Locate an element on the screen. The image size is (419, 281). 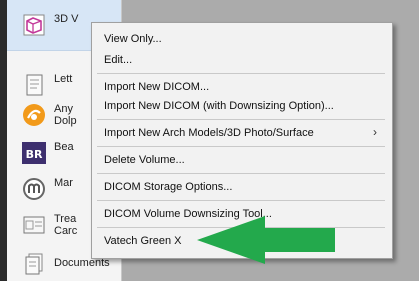
sidebar-item-label: Any Dolp is located at coordinates (65, 115).